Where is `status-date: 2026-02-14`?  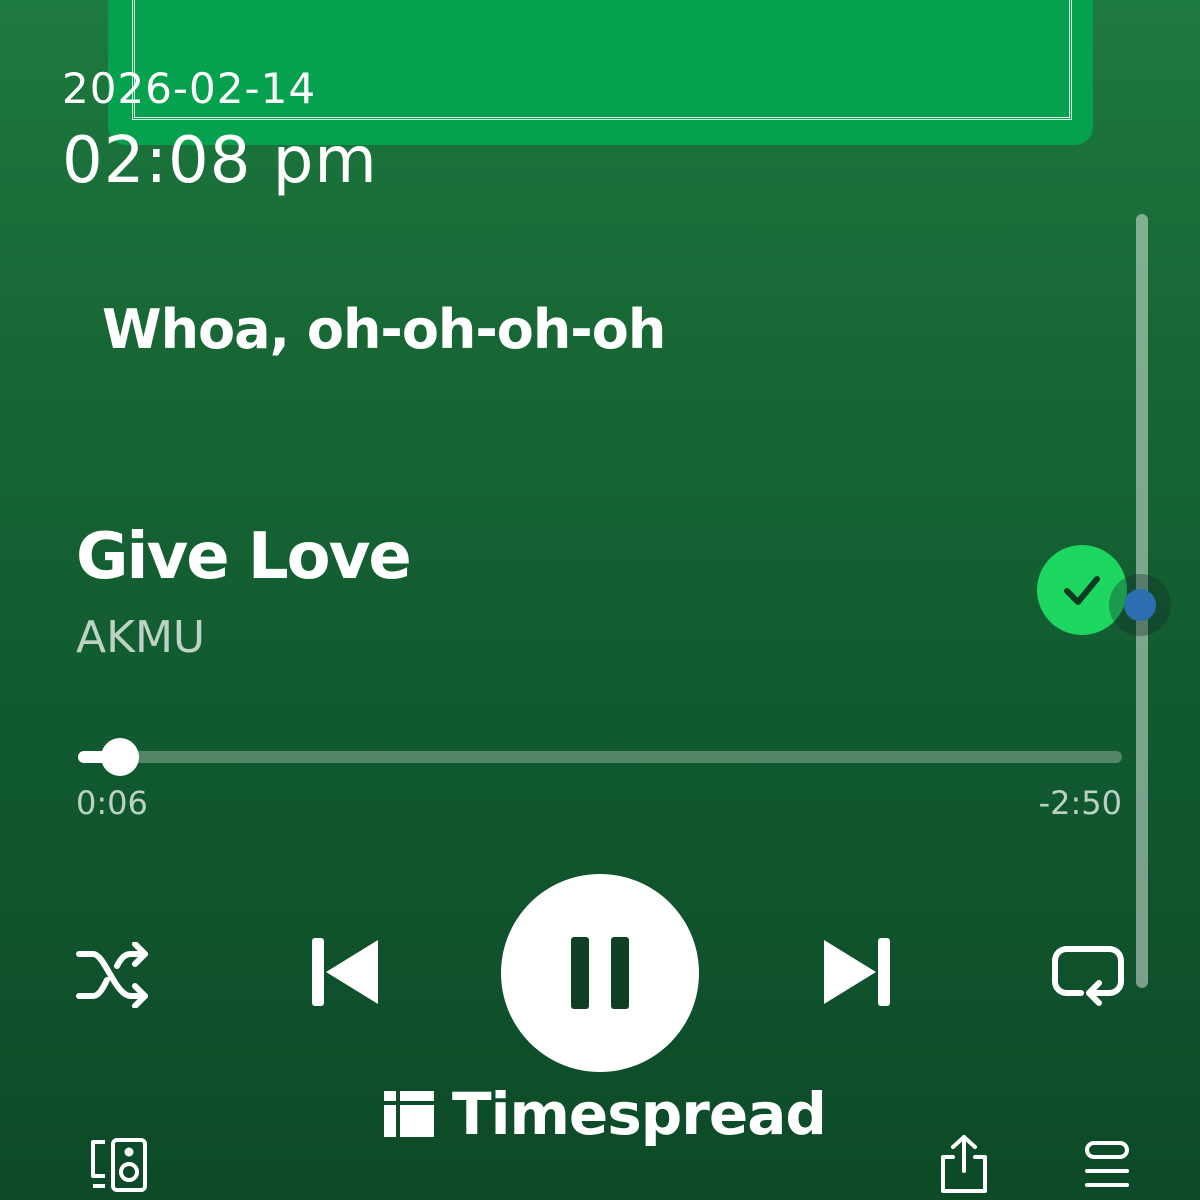 status-date: 2026-02-14 is located at coordinates (189, 88).